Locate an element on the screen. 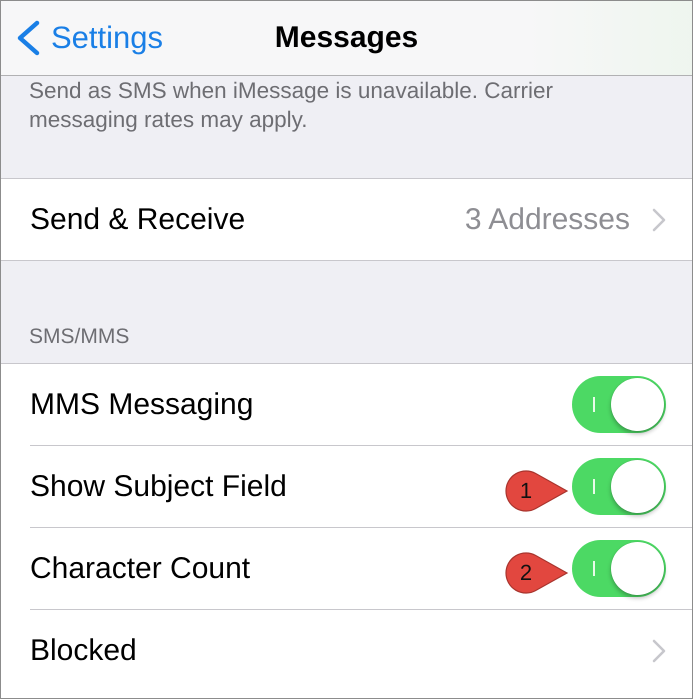 The image size is (693, 699). section-header: SMS/MMS is located at coordinates (79, 337).